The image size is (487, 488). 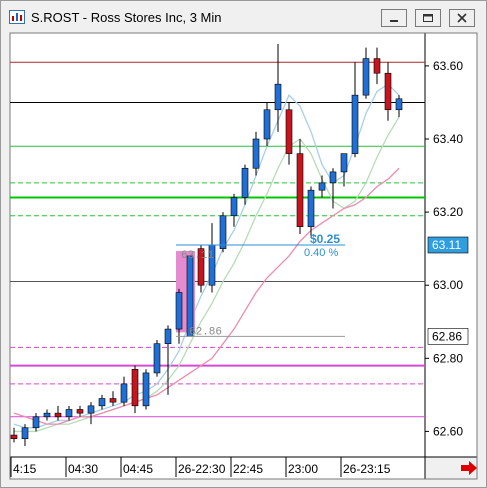 What do you see at coordinates (448, 431) in the screenshot?
I see `price-tick-label: 62.60` at bounding box center [448, 431].